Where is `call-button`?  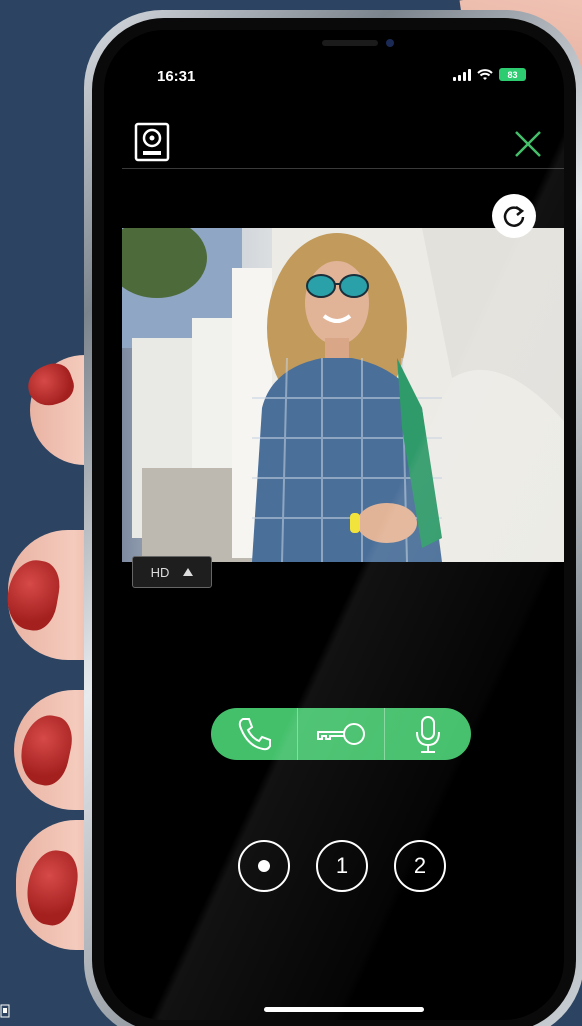
call-button is located at coordinates (254, 734).